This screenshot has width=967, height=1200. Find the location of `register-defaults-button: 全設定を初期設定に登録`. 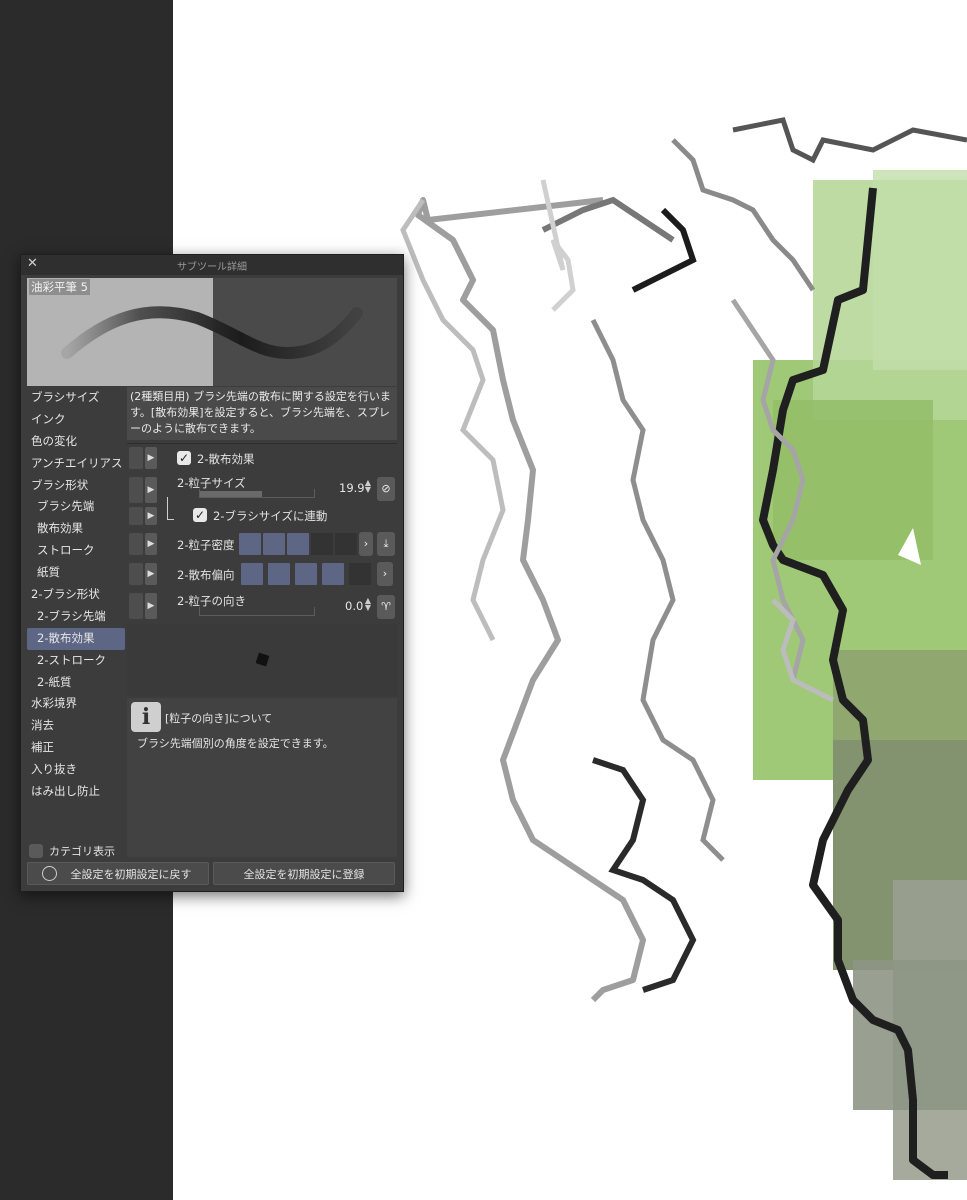

register-defaults-button: 全設定を初期設定に登録 is located at coordinates (304, 873).